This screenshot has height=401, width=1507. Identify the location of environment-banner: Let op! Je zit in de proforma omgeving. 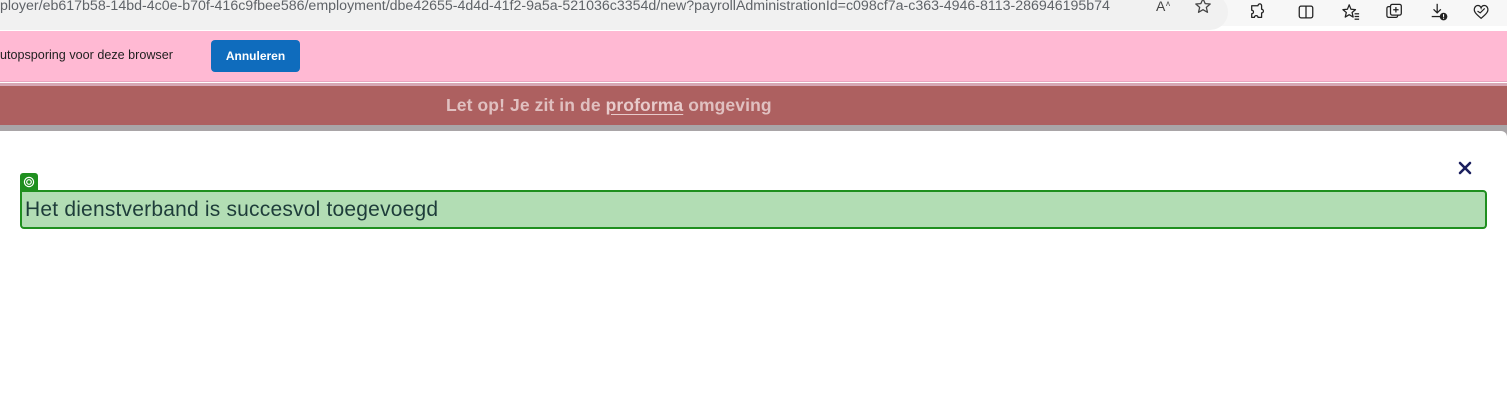
(753, 105).